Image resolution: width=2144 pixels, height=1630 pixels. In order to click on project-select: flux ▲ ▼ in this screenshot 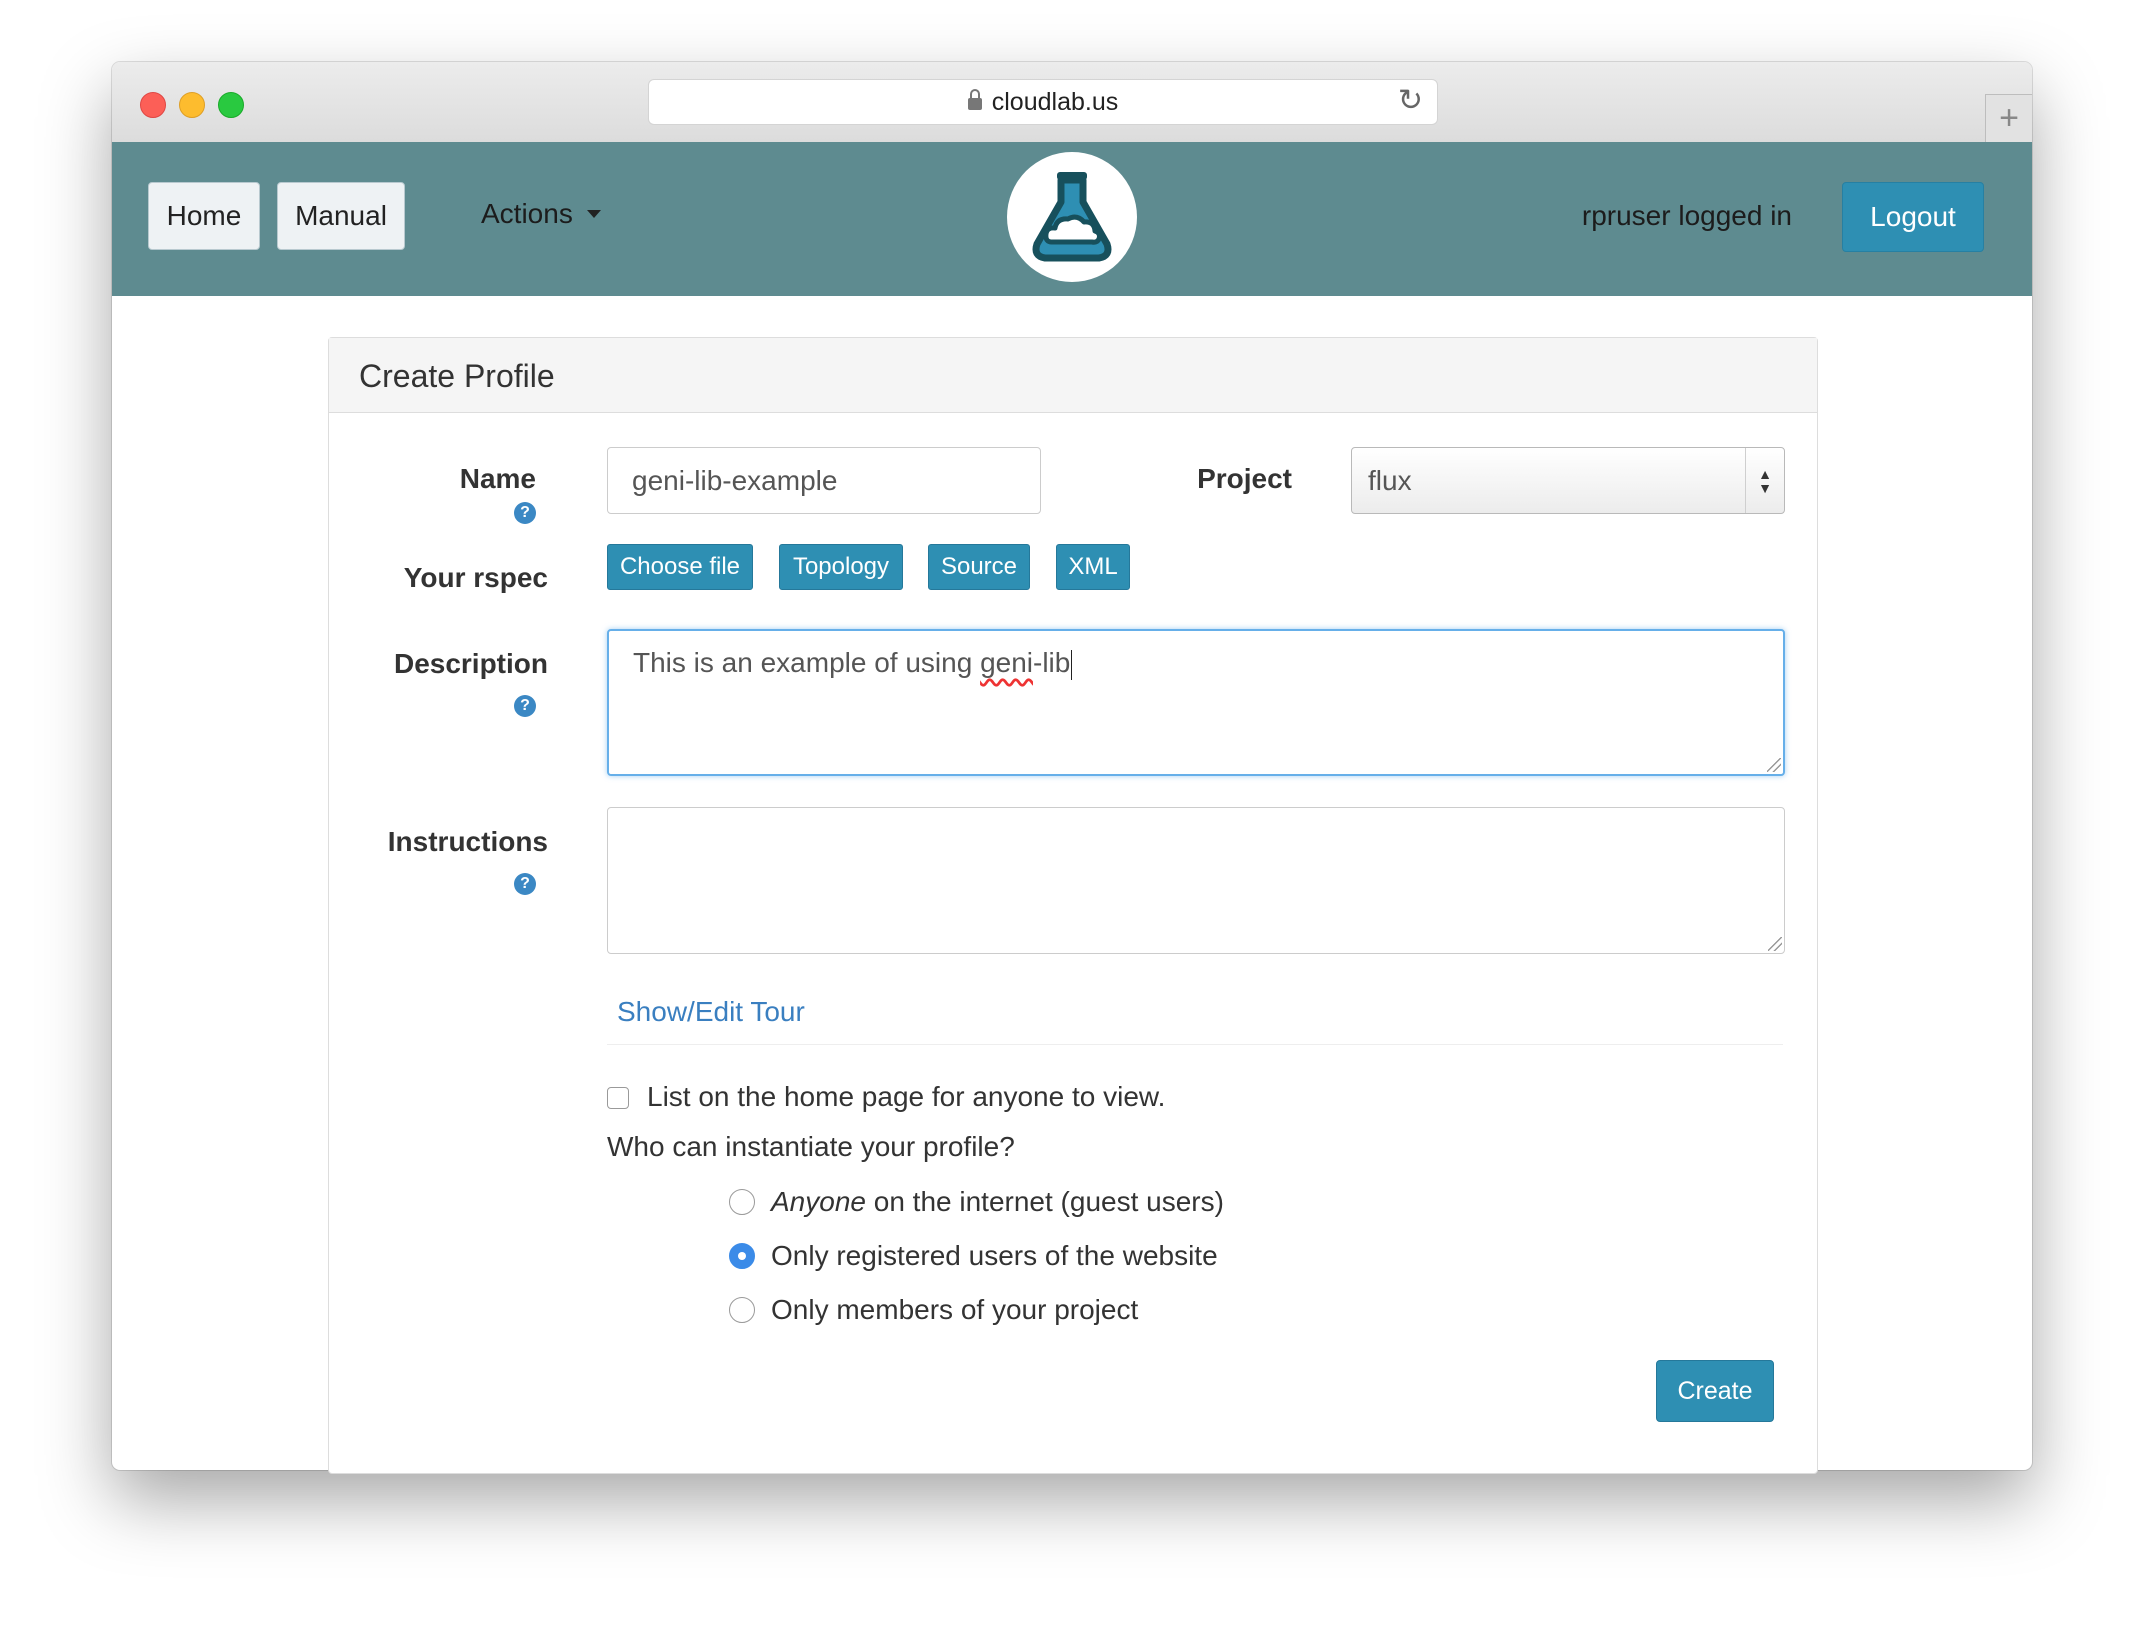, I will do `click(1568, 480)`.